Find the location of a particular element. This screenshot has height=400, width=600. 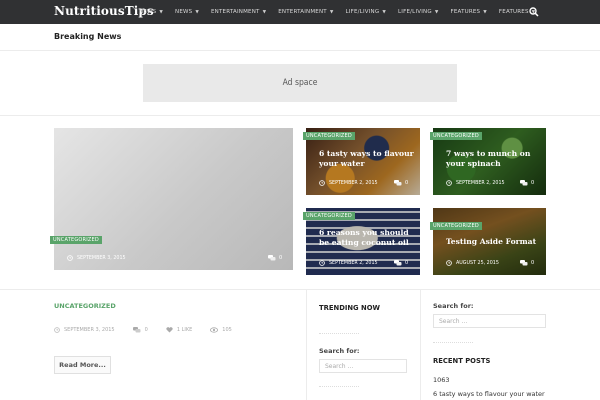

ad-label: Ad space is located at coordinates (300, 83).